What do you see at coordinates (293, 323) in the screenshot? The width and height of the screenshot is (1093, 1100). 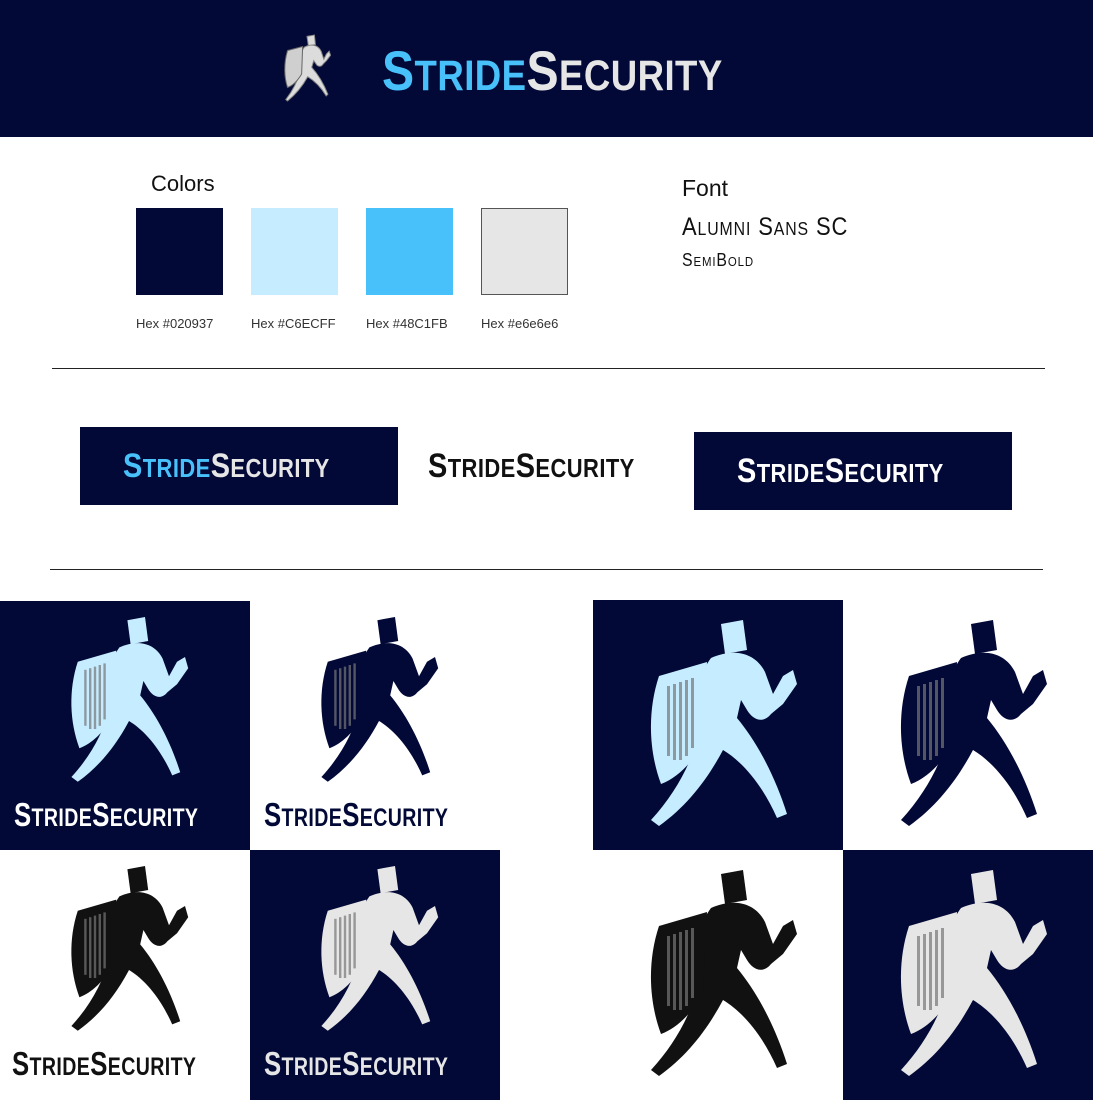 I see `hex-label: Hex #C6ECFF` at bounding box center [293, 323].